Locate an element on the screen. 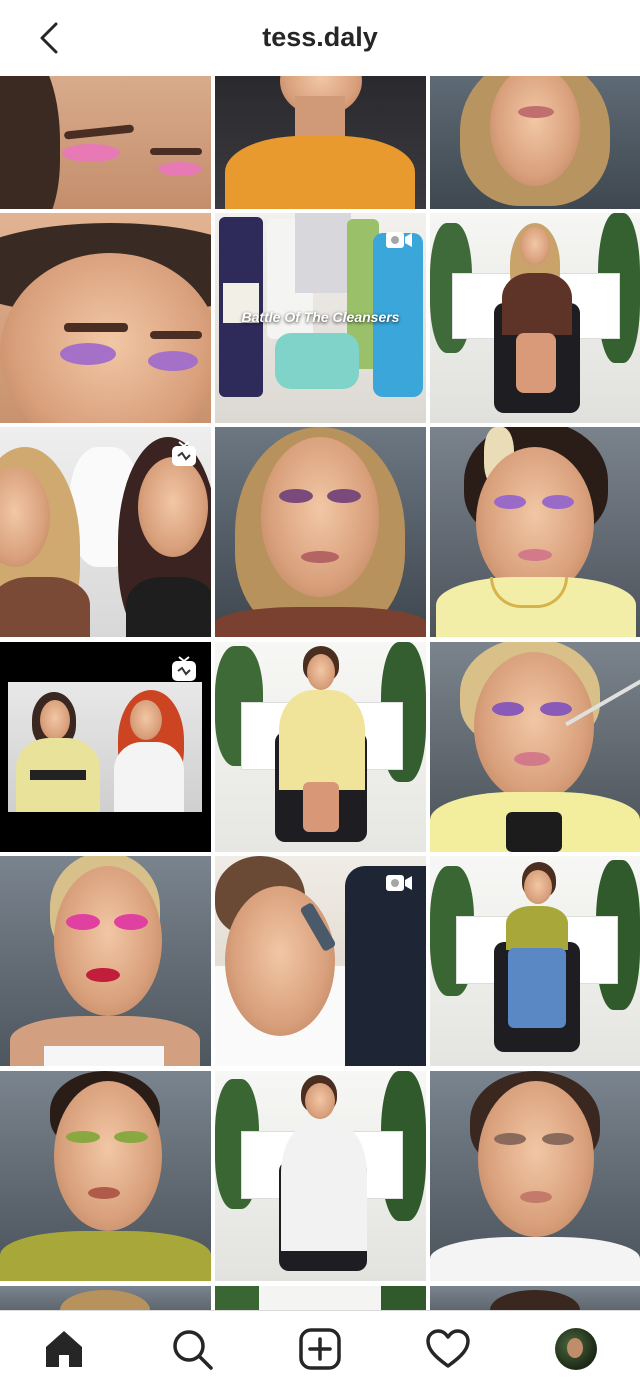 Image resolution: width=640 pixels, height=1387 pixels. nav-activity is located at coordinates (448, 1349).